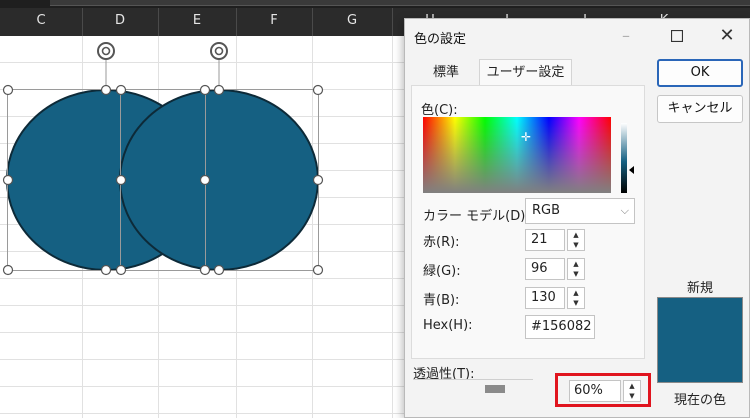  I want to click on close-icon: ✕, so click(727, 36).